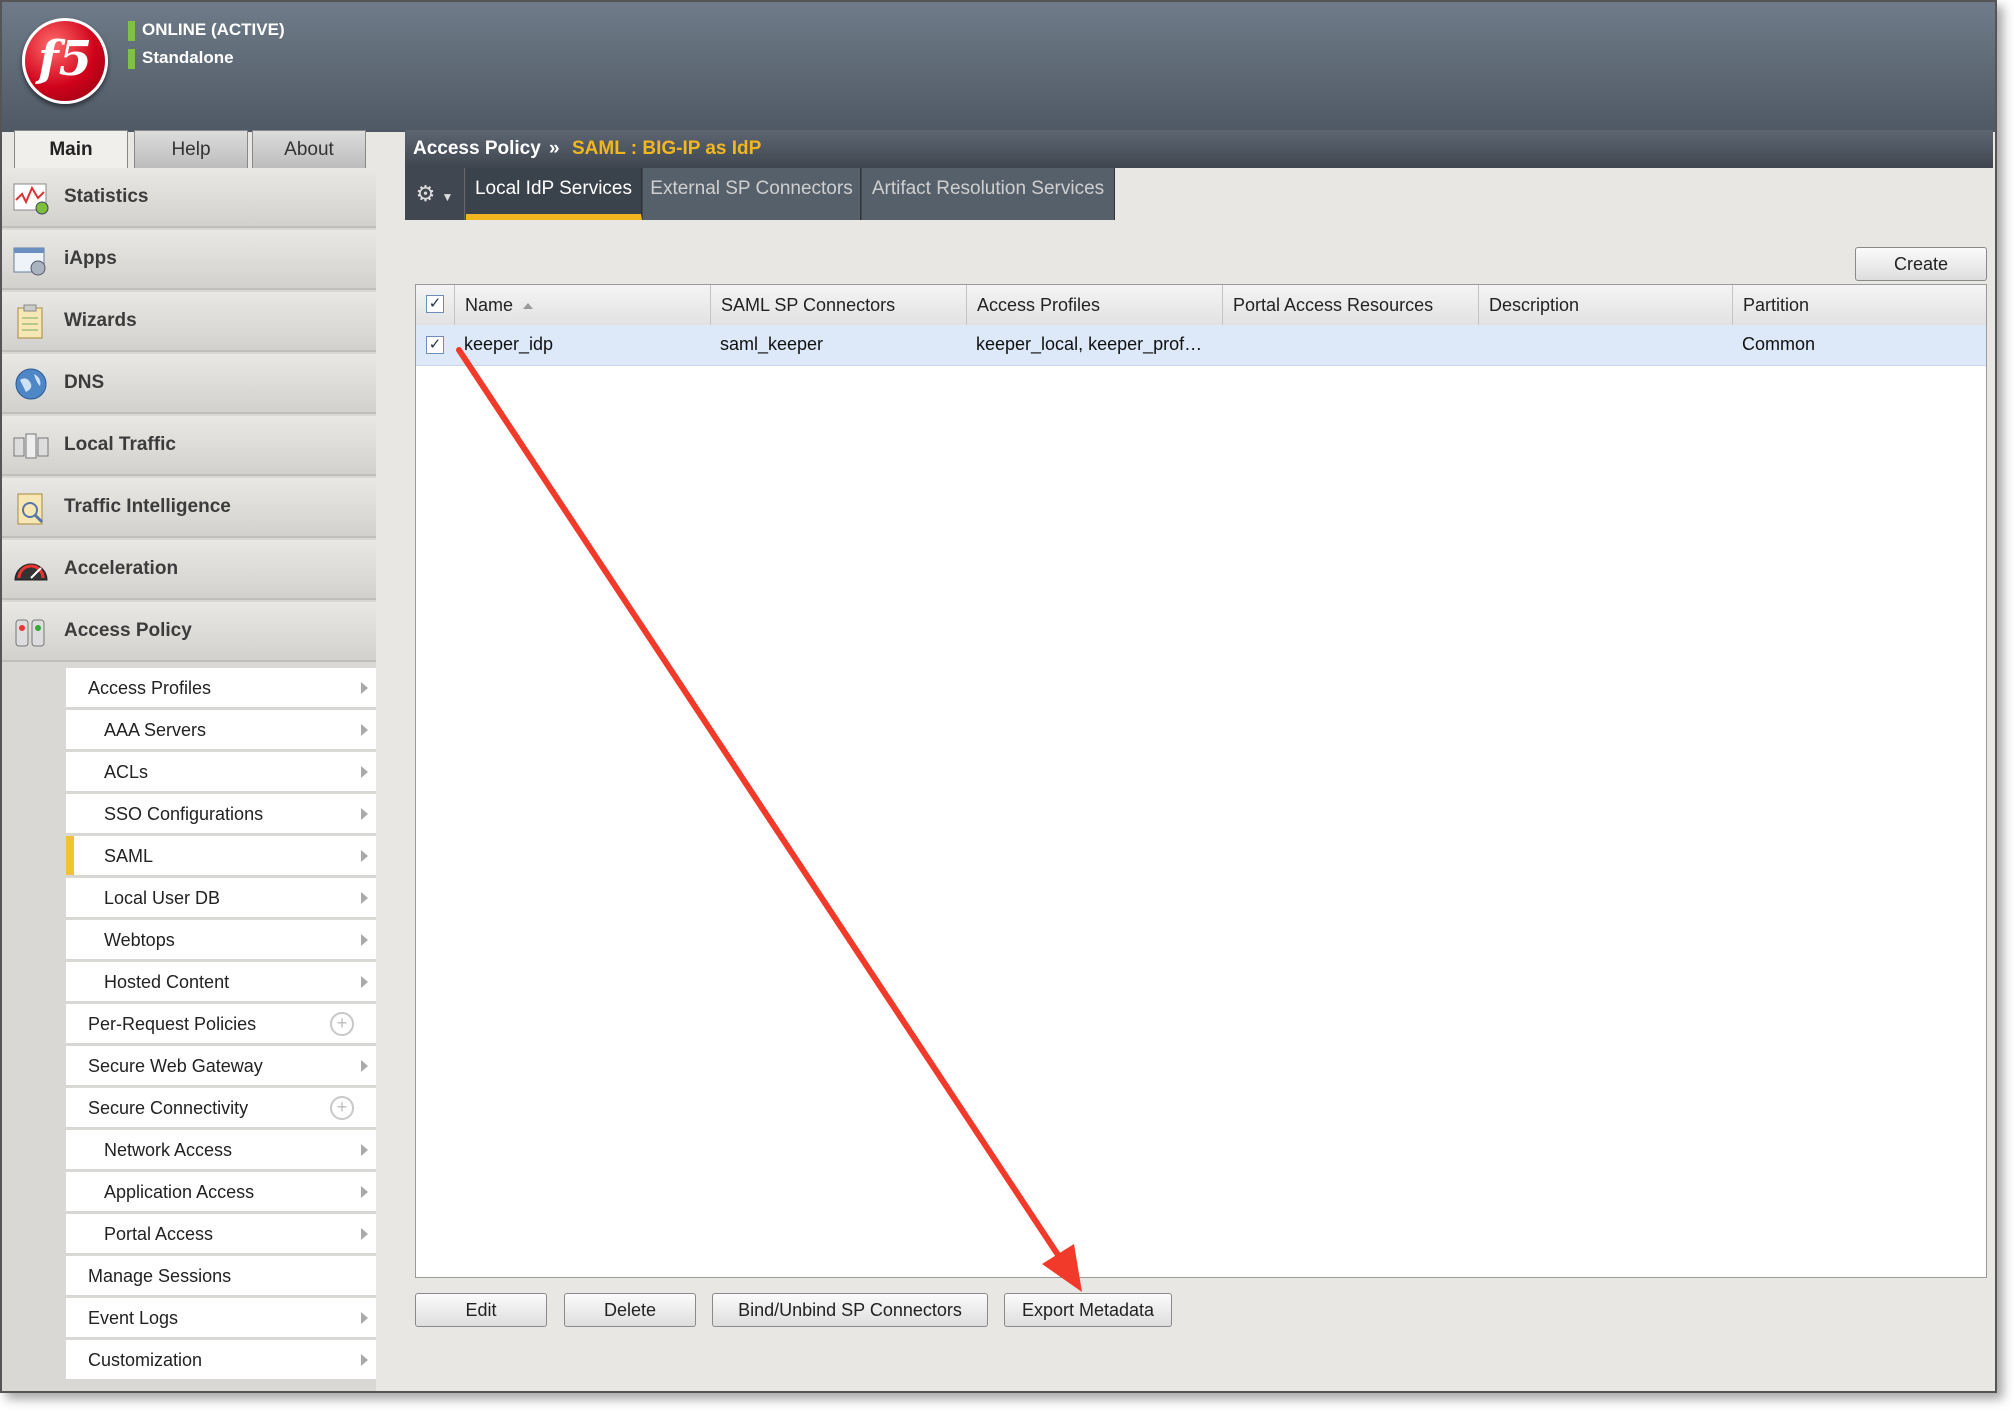 The height and width of the screenshot is (1413, 2014). I want to click on sidebar-item-acceleration: Acceleration, so click(189, 570).